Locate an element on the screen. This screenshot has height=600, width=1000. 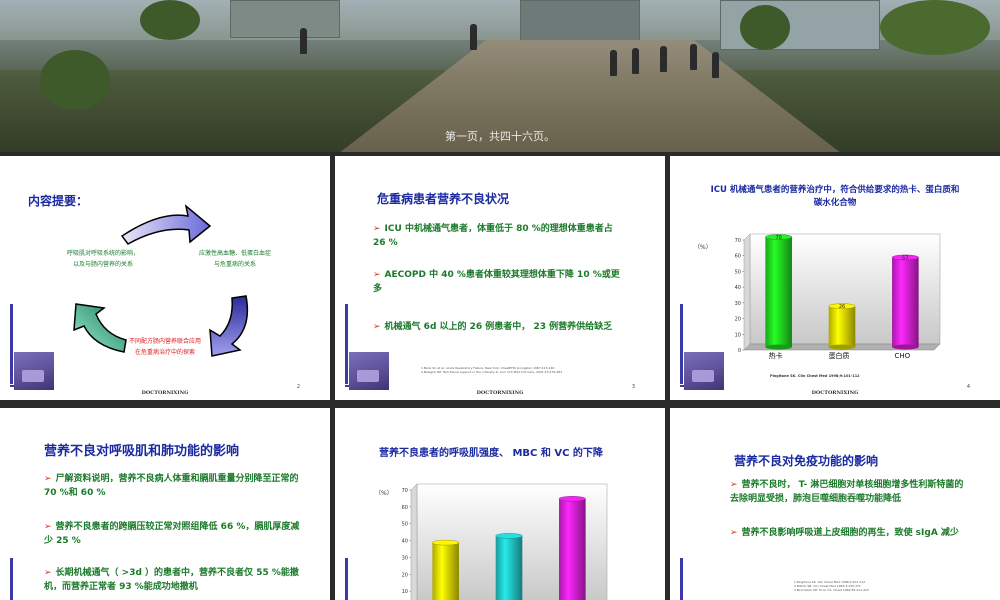
bullet-text: AECOPD 中 40 %患者体重较其理想体重下降 10 %或更多 is located at coordinates (496, 282).